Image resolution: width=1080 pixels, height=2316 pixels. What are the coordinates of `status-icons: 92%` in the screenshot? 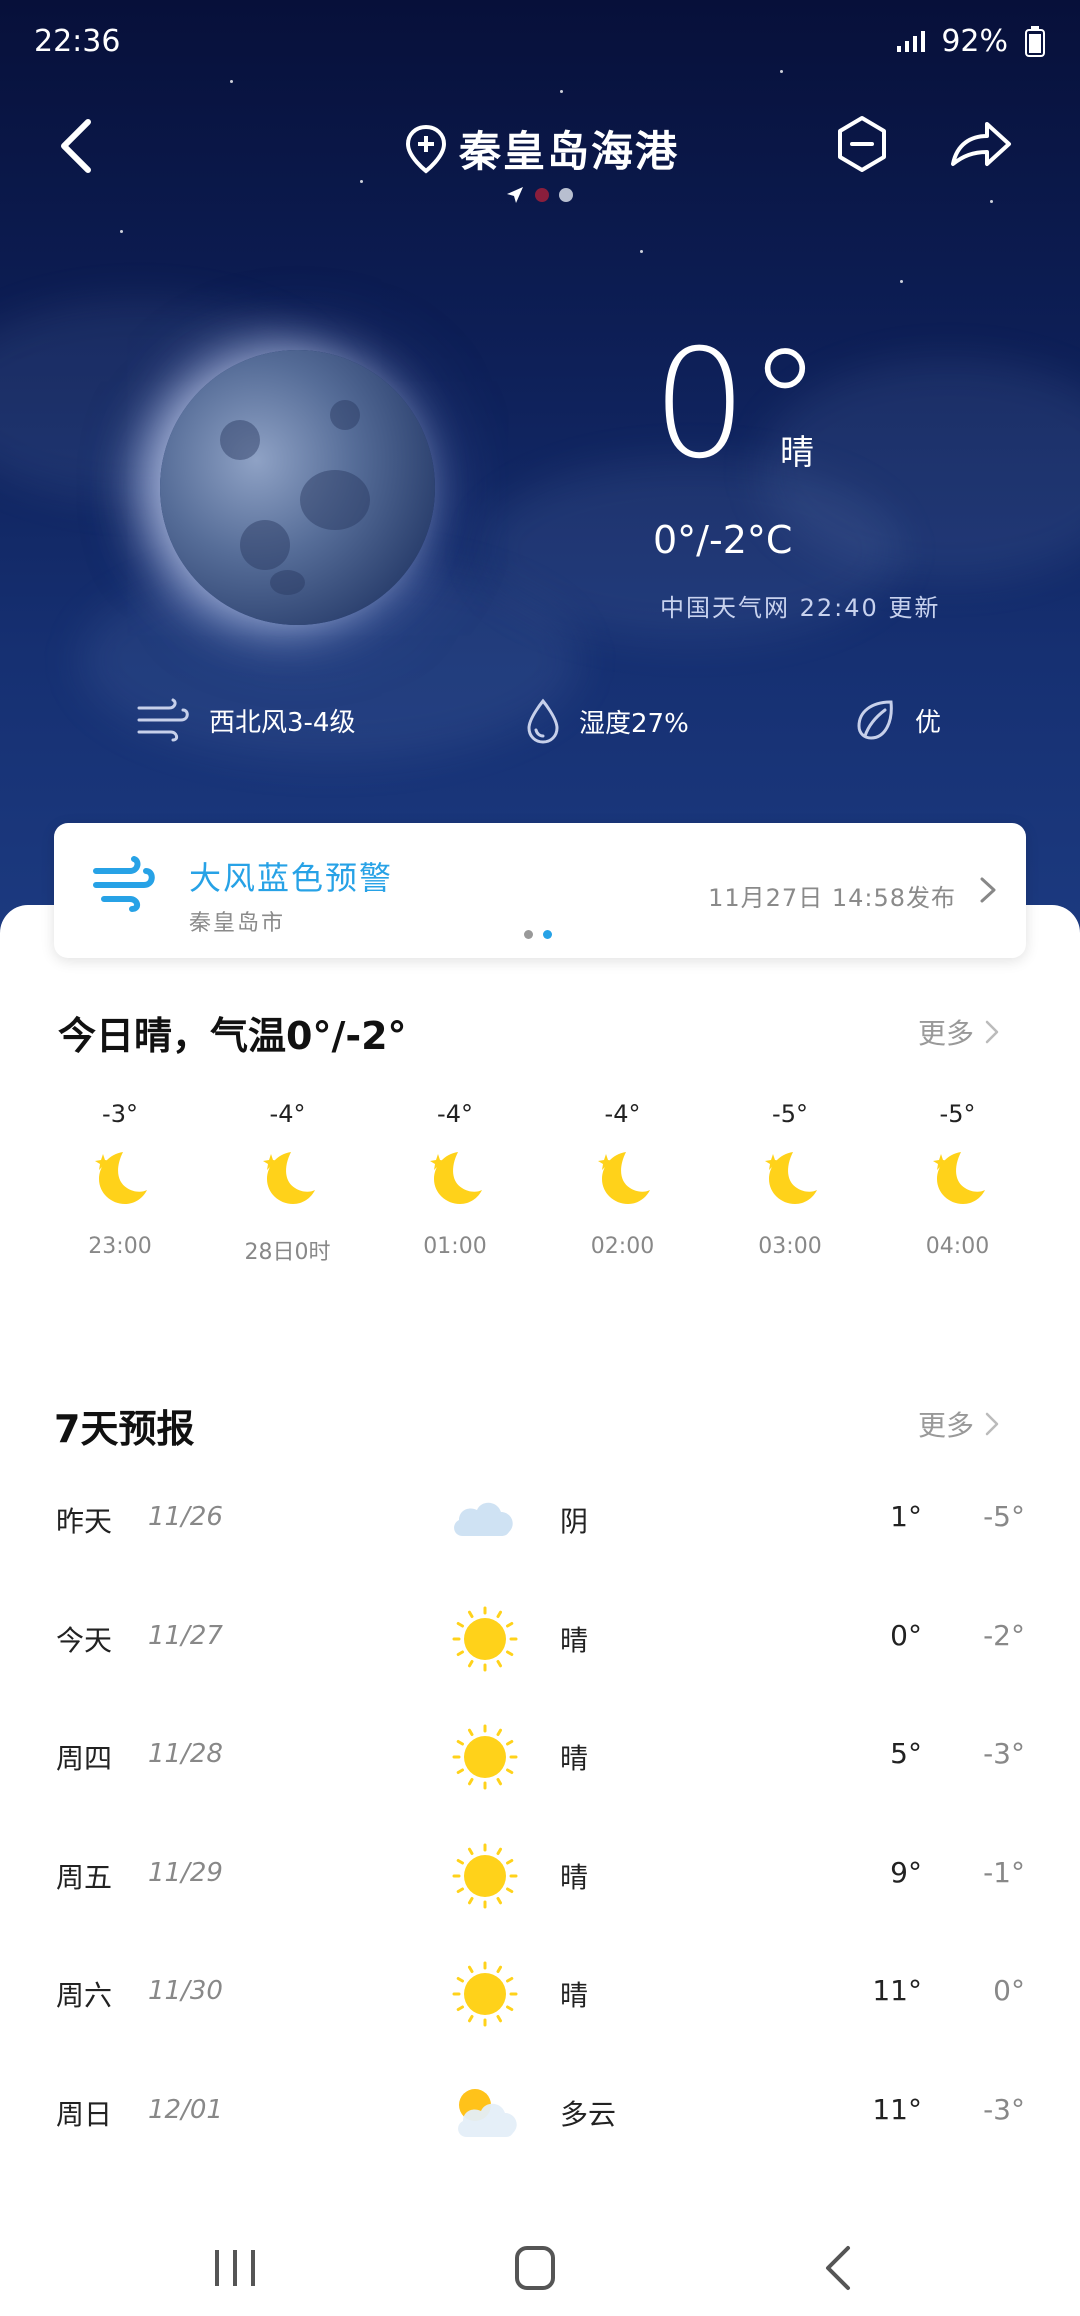 It's located at (970, 41).